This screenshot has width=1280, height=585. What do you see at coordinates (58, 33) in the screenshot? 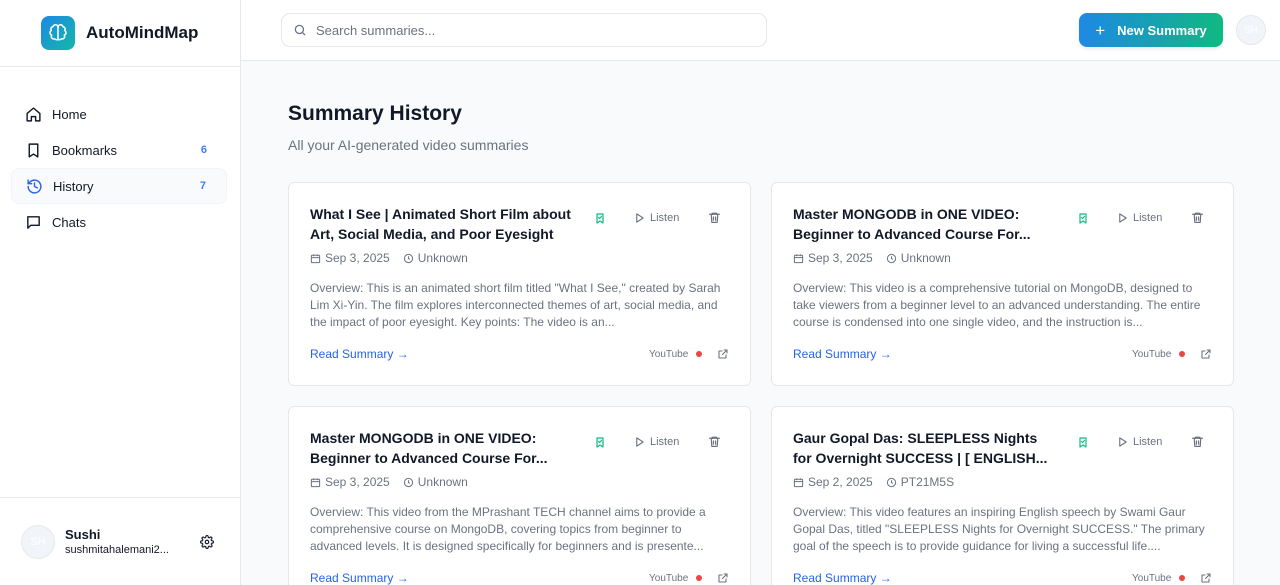
I see `brain-logo-icon` at bounding box center [58, 33].